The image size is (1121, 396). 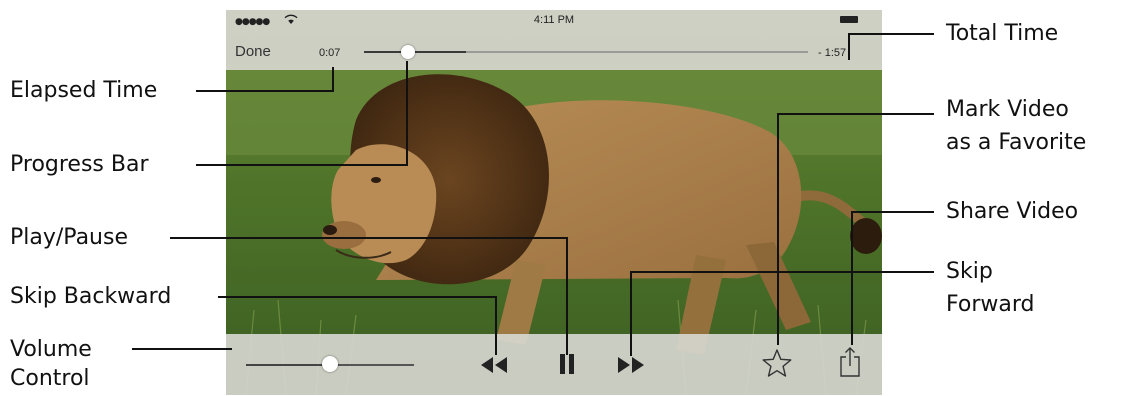 What do you see at coordinates (782, 313) in the screenshot?
I see `leader-skip-forward` at bounding box center [782, 313].